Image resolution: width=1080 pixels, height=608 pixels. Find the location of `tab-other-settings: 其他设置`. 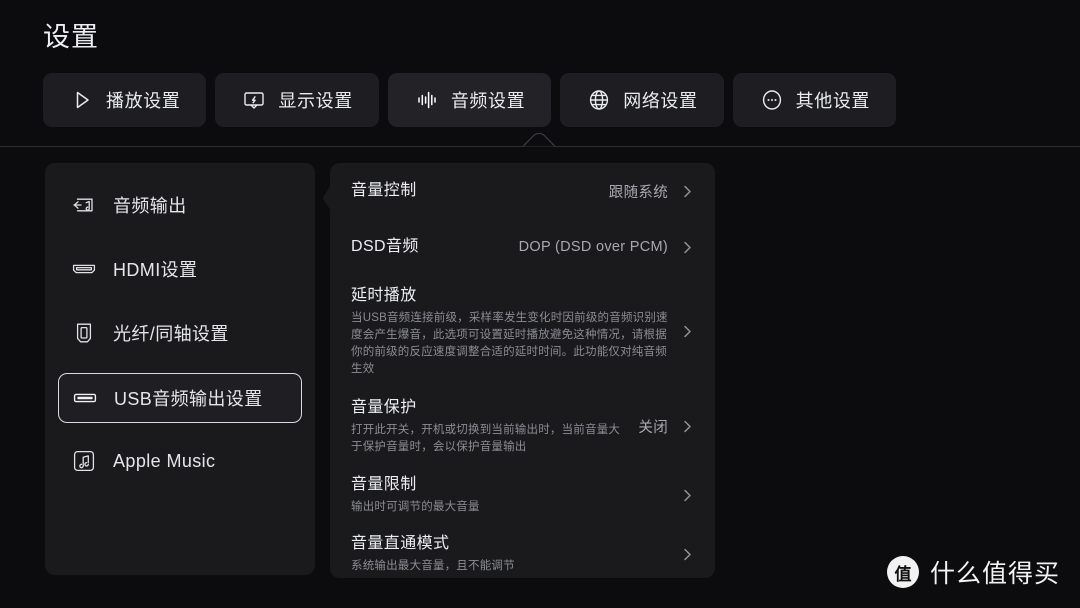

tab-other-settings: 其他设置 is located at coordinates (814, 100).